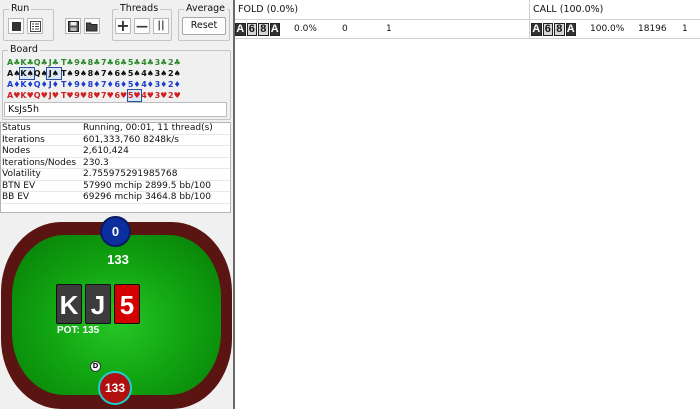 This screenshot has height=409, width=700. I want to click on card-toggle: A♦, so click(13, 84).